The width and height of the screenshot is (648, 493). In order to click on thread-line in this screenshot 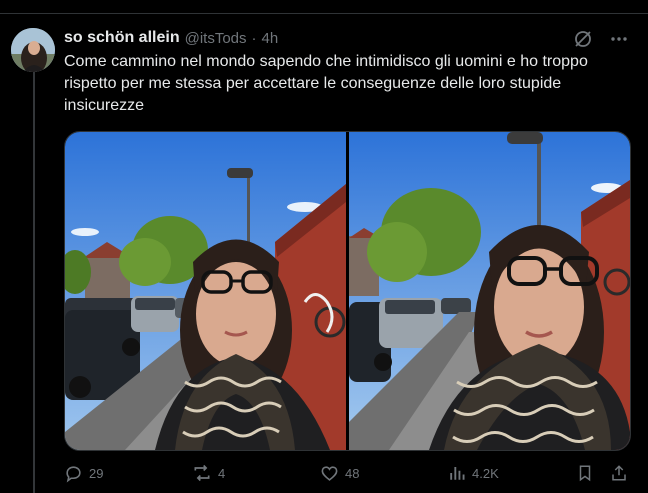, I will do `click(34, 282)`.